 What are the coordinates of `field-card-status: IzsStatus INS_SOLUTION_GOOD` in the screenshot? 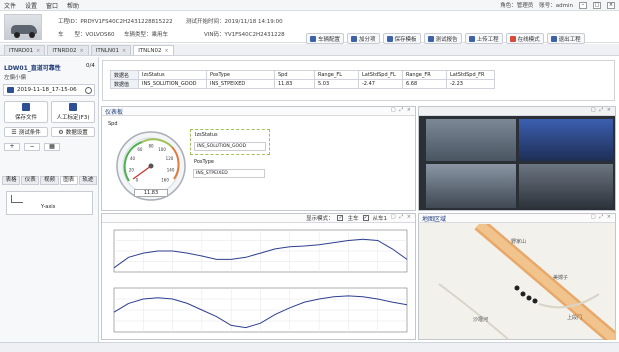 It's located at (230, 142).